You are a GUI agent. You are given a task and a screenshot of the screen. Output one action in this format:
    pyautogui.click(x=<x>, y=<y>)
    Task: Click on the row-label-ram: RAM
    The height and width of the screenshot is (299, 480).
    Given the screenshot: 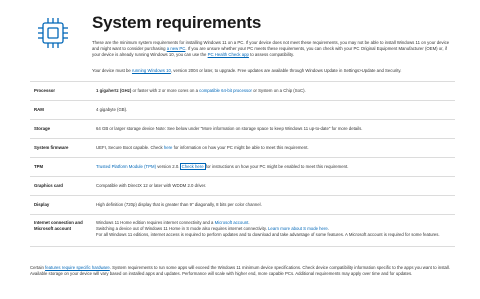 What is the action you would take?
    pyautogui.click(x=39, y=109)
    